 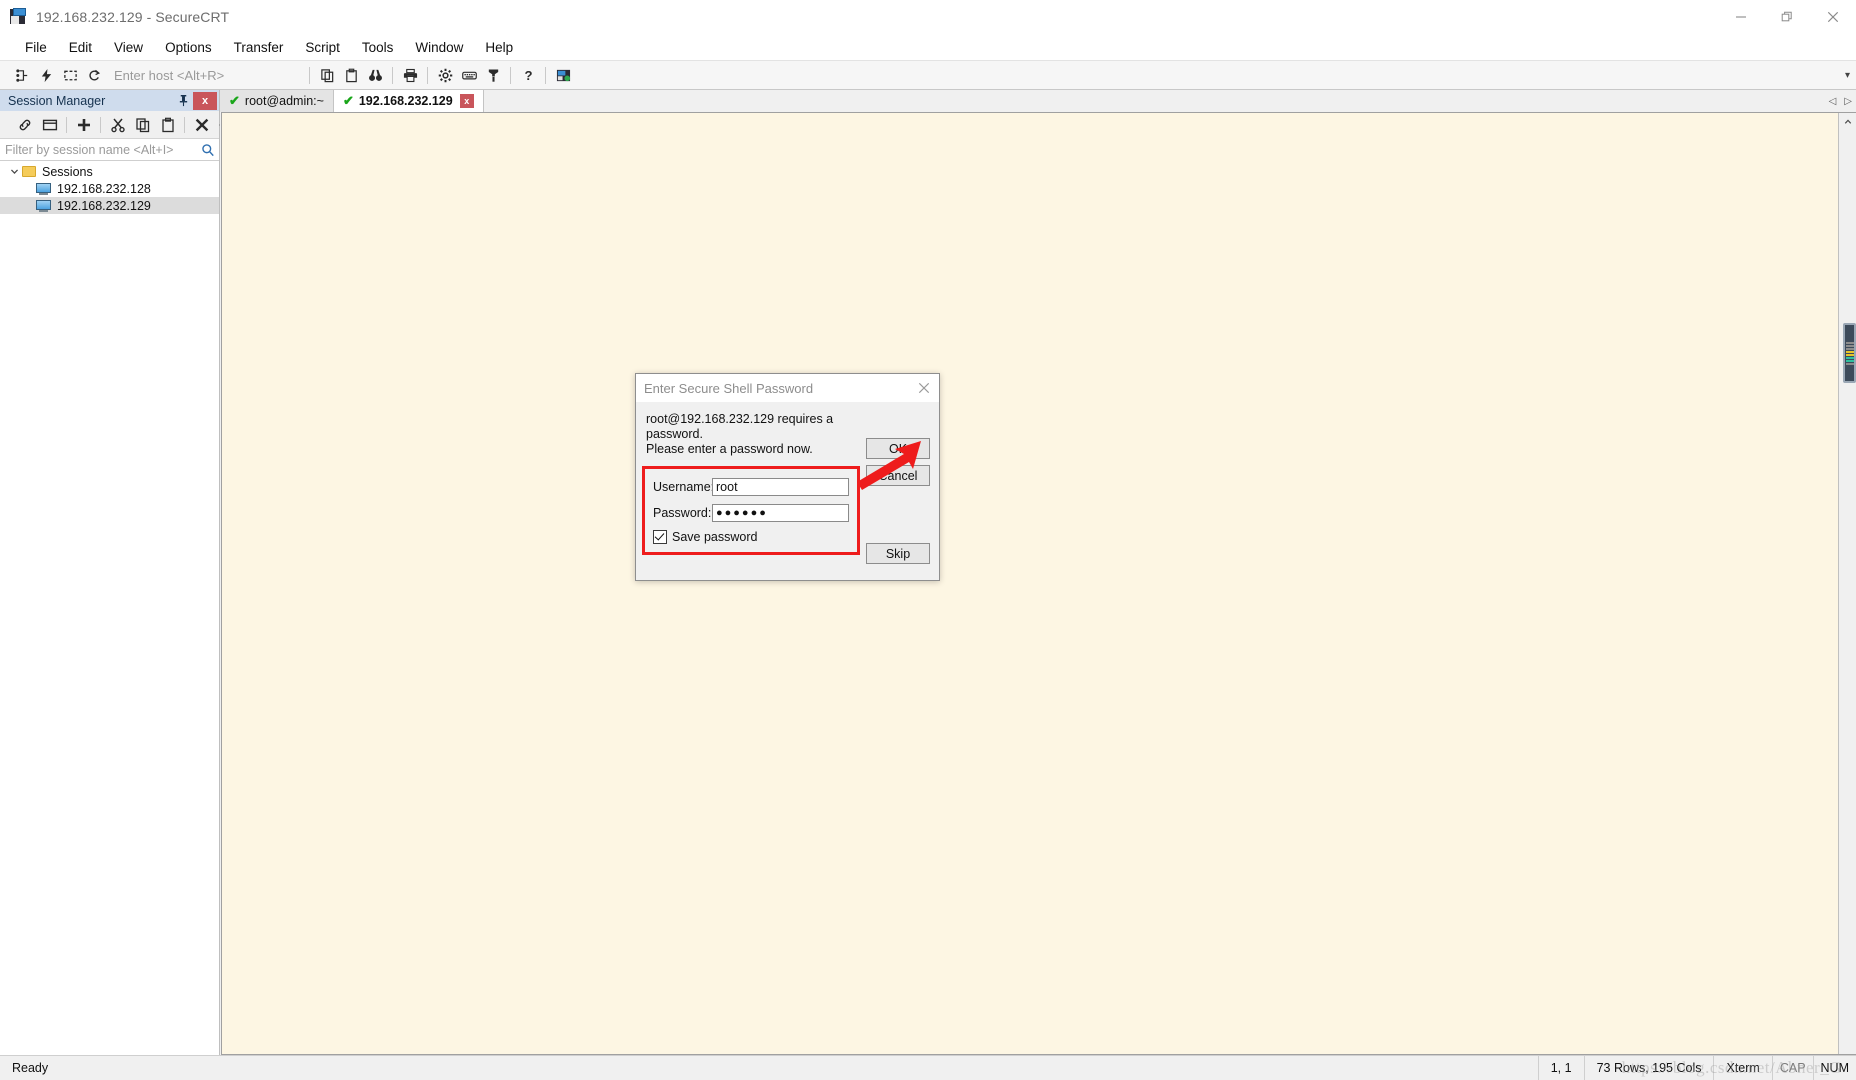 What do you see at coordinates (1849, 353) in the screenshot?
I see `terminal-activity-indicator-icon` at bounding box center [1849, 353].